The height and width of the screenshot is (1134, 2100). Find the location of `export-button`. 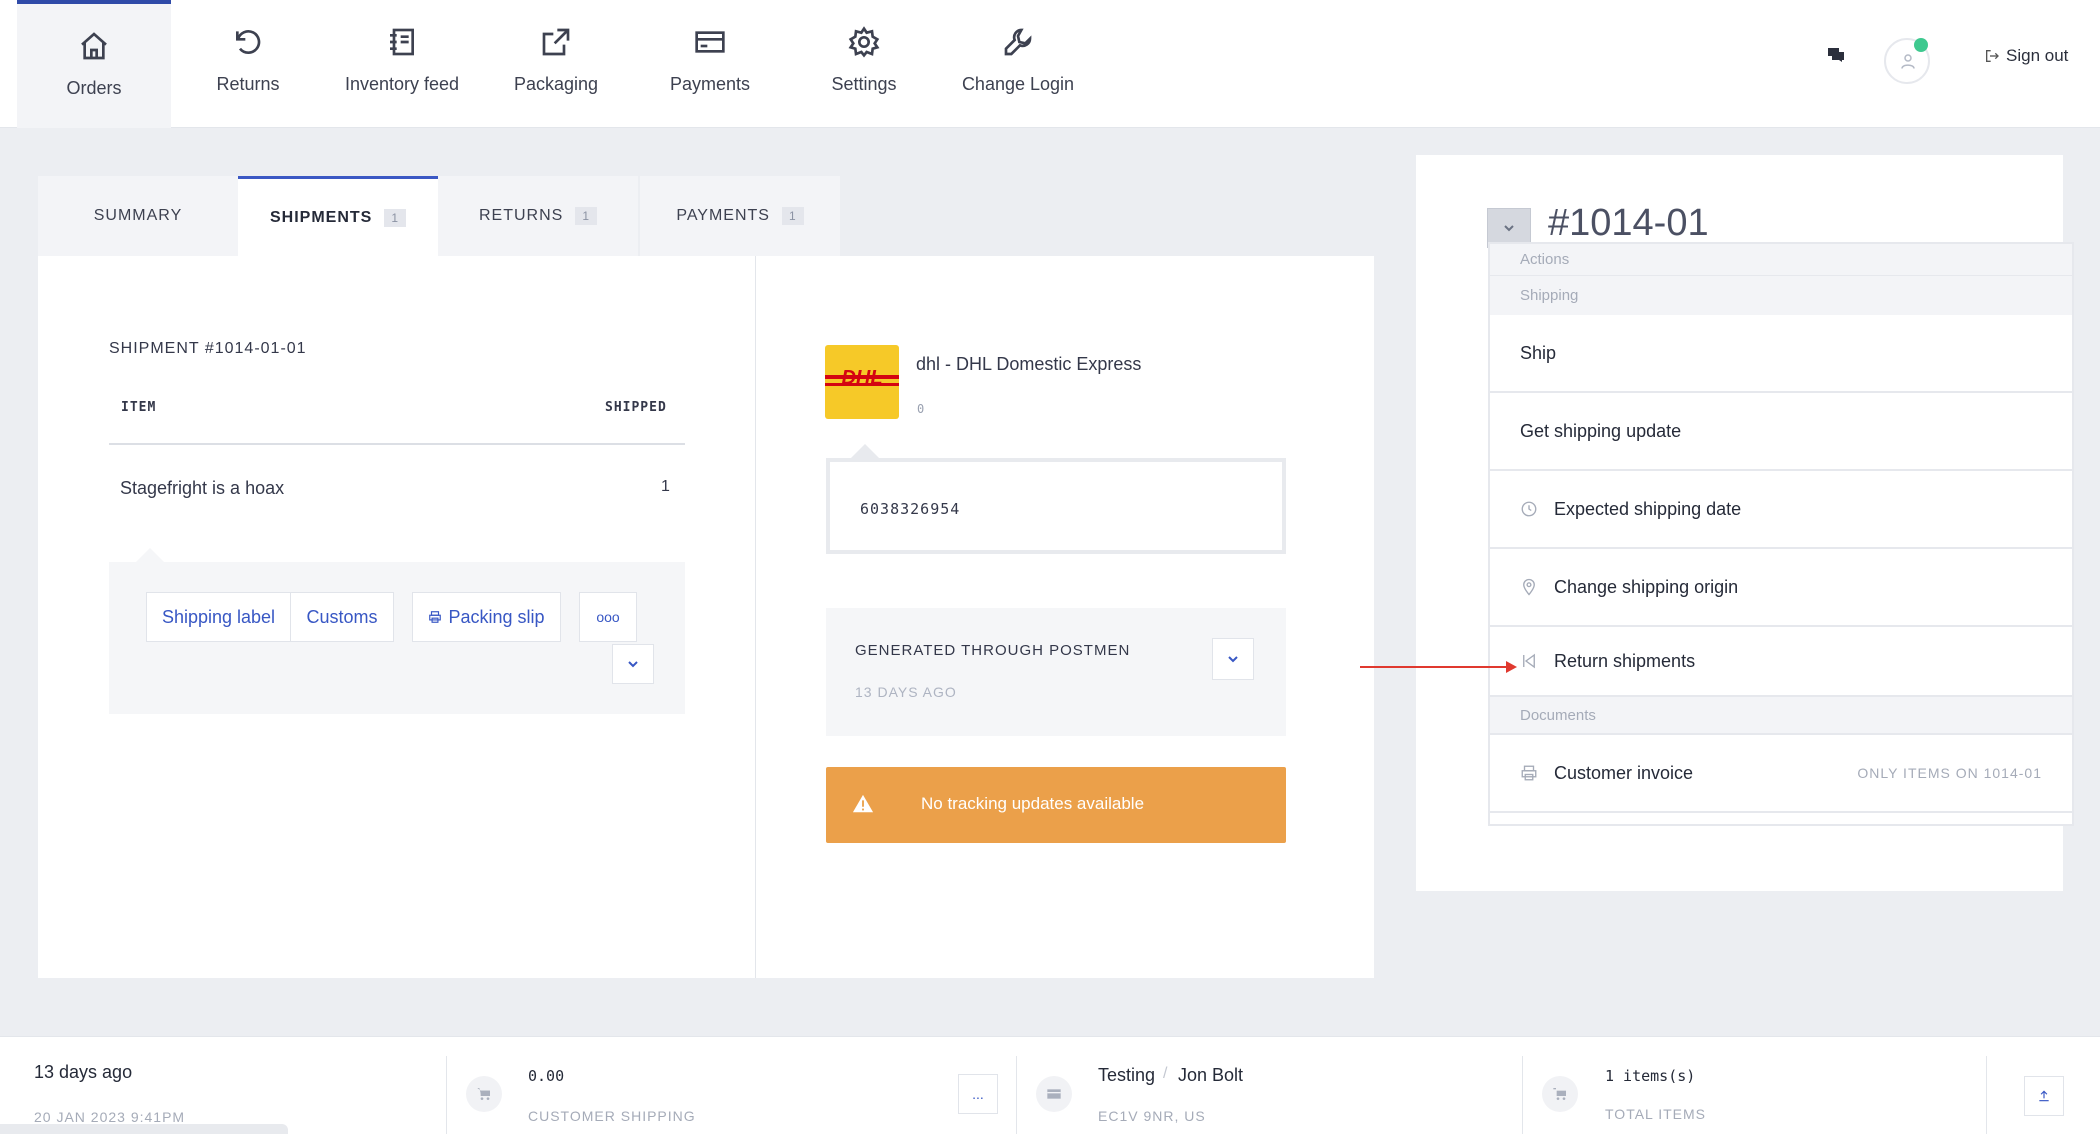

export-button is located at coordinates (2044, 1096).